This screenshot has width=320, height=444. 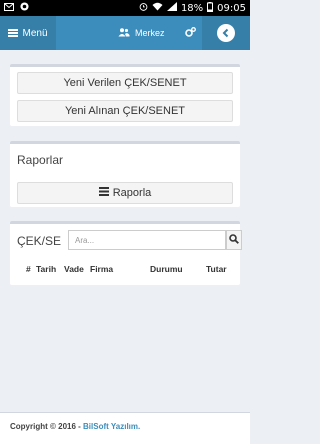 I want to click on back-arrow-icon, so click(x=226, y=33).